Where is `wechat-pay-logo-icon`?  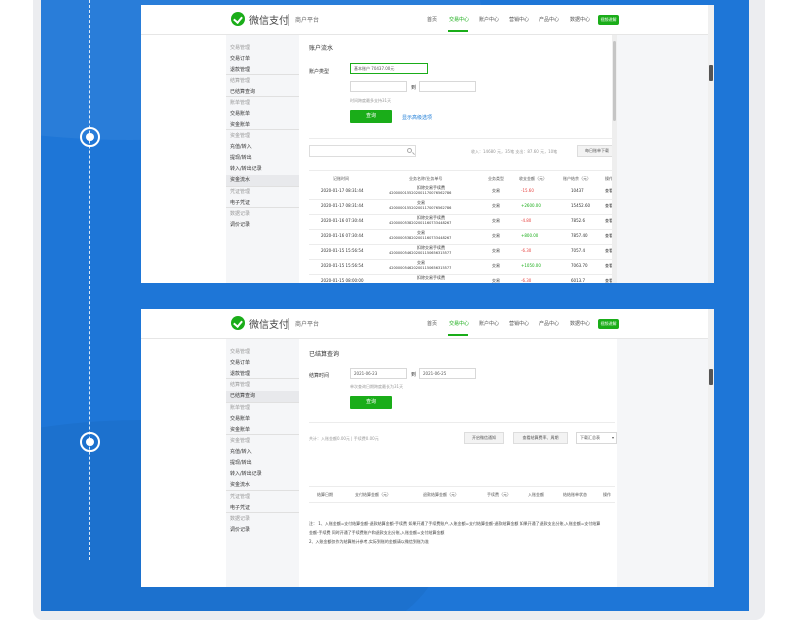
wechat-pay-logo-icon is located at coordinates (238, 19).